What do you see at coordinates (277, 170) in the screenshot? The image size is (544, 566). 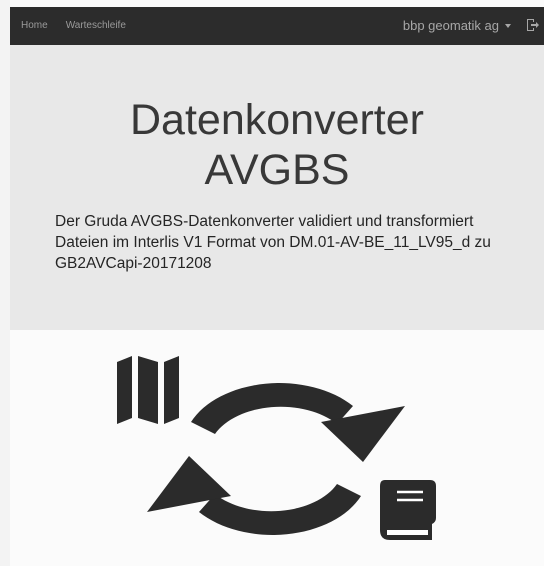 I see `page-title-line2: AVGBS` at bounding box center [277, 170].